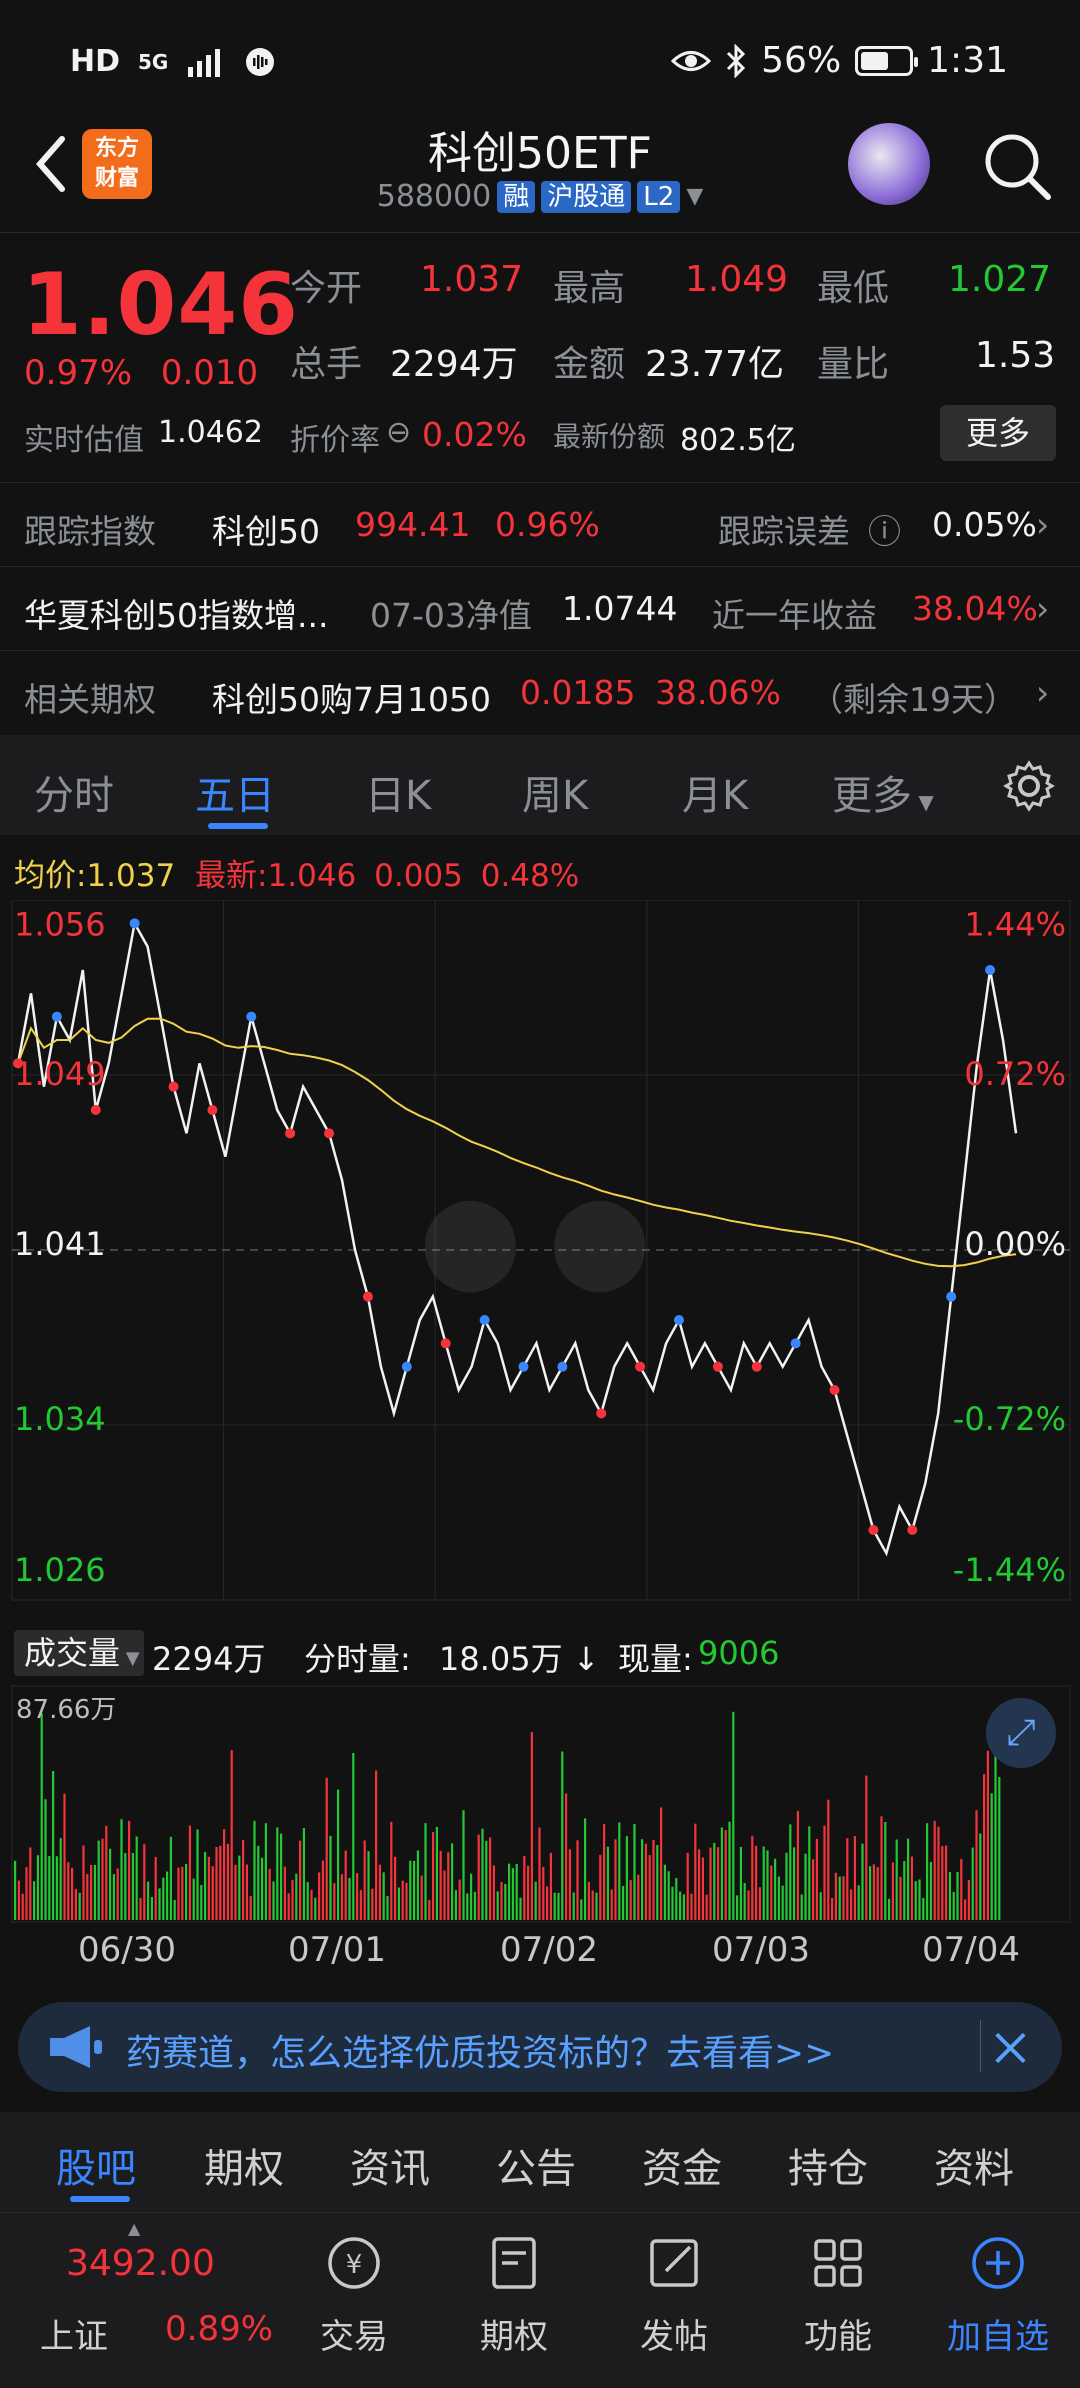  What do you see at coordinates (1006, 2046) in the screenshot?
I see `close-icon` at bounding box center [1006, 2046].